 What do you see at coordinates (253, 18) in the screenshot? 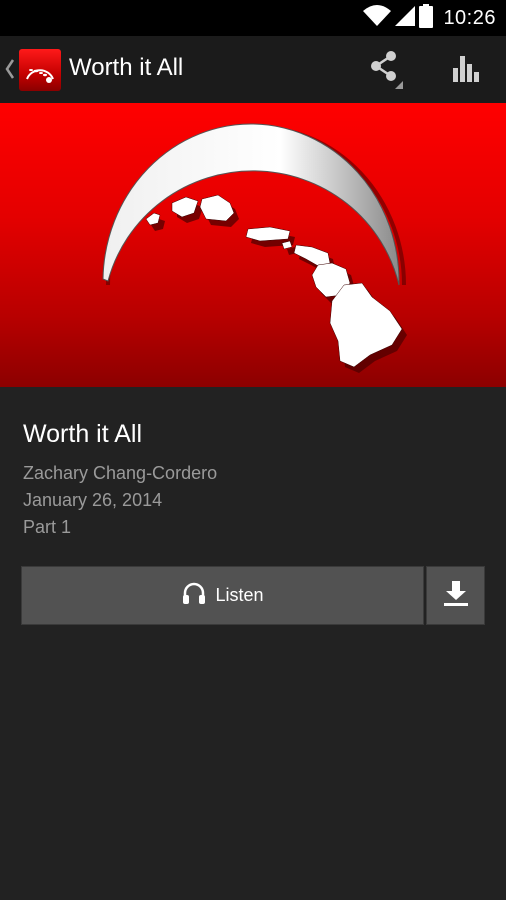
I see `status-bar: 10:26` at bounding box center [253, 18].